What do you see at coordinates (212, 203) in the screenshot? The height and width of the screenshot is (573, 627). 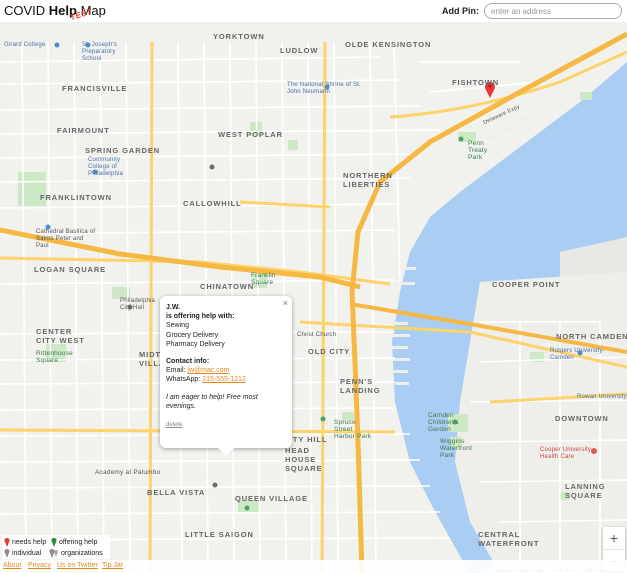 I see `neighborhood-label: CALLOWHILL` at bounding box center [212, 203].